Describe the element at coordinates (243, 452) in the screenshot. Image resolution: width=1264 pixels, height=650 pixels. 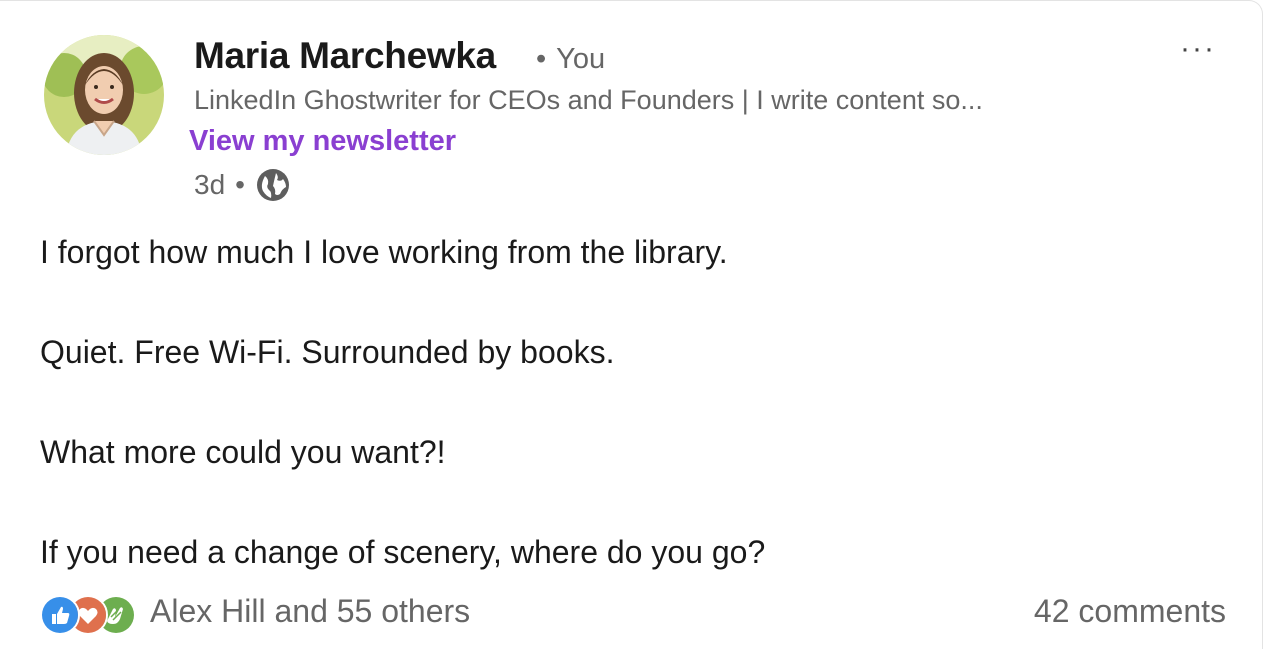
I see `post-paragraph: What more could you want?!` at that location.